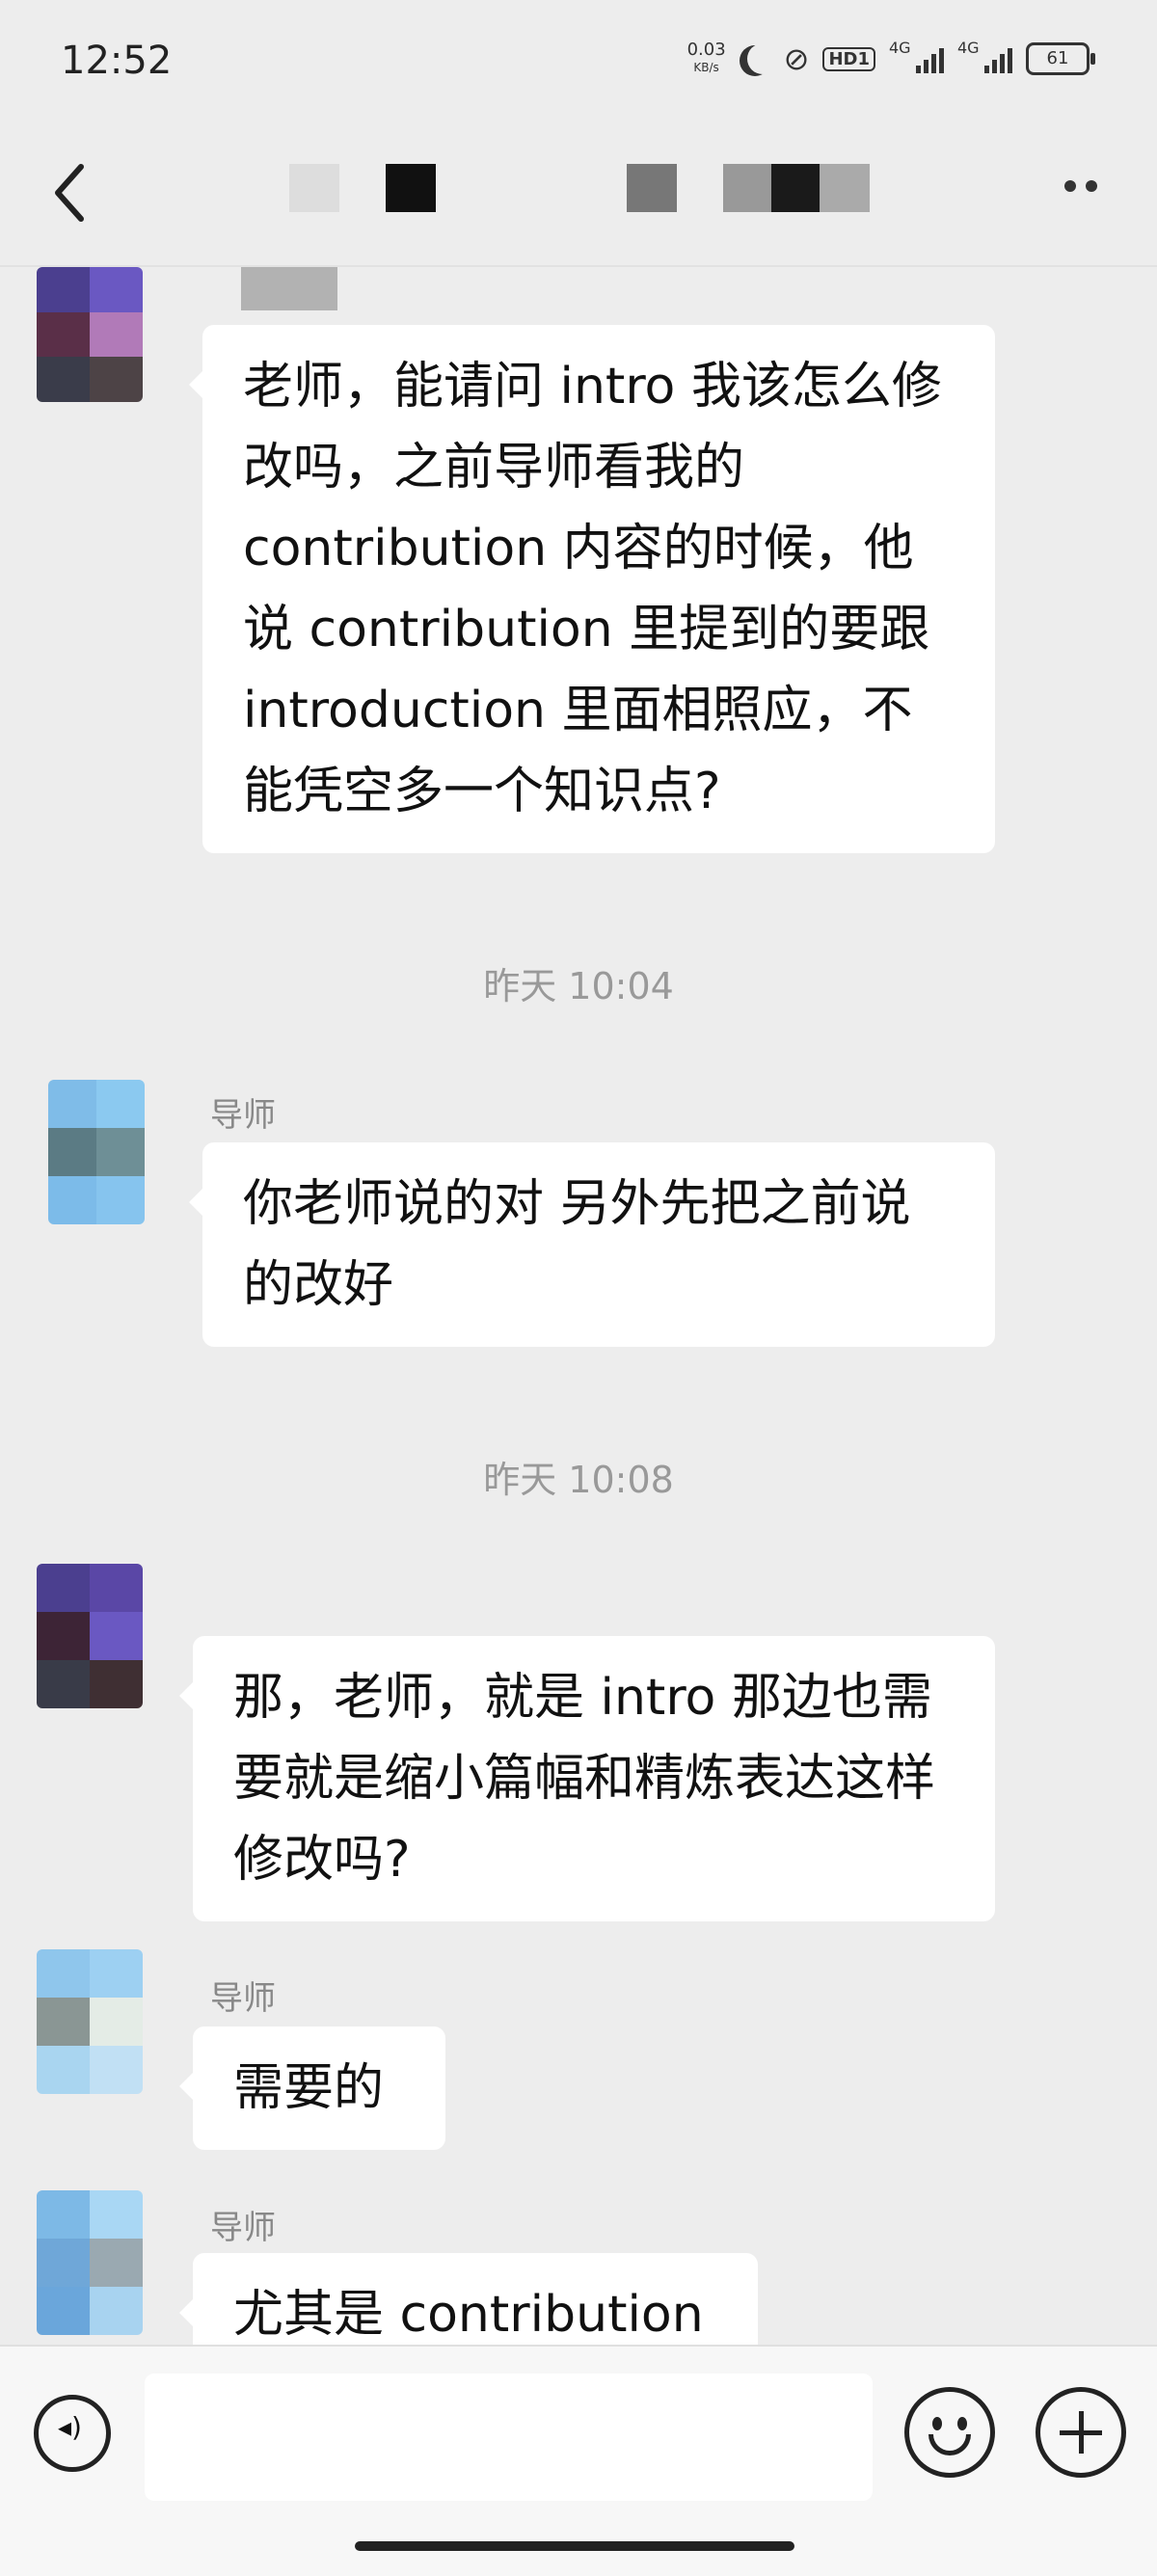 Image resolution: width=1157 pixels, height=2576 pixels. Describe the element at coordinates (1081, 2432) in the screenshot. I see `plus-icon` at that location.